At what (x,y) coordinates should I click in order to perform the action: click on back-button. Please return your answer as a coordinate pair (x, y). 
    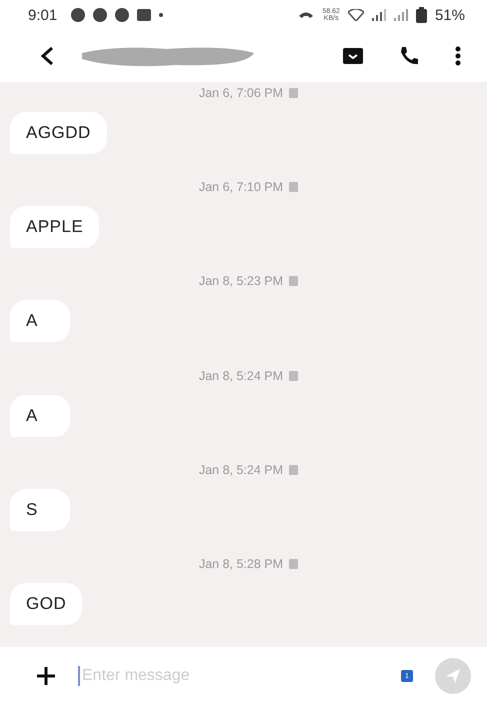
    Looking at the image, I should click on (47, 56).